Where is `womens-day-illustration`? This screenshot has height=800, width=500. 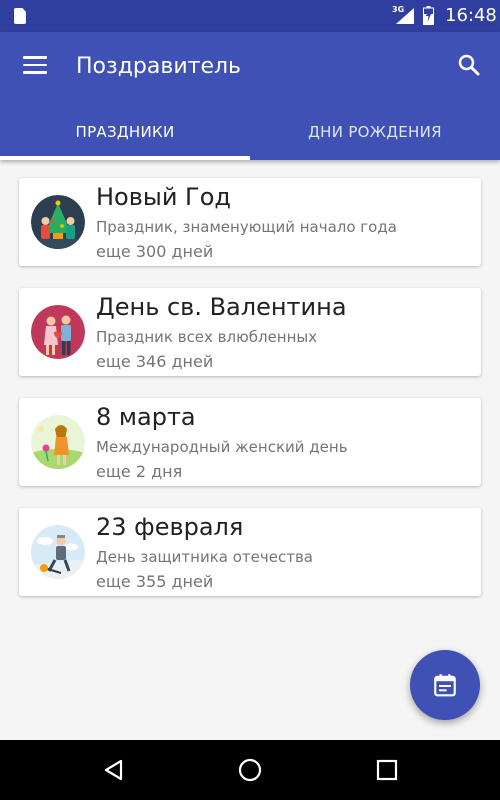 womens-day-illustration is located at coordinates (58, 442).